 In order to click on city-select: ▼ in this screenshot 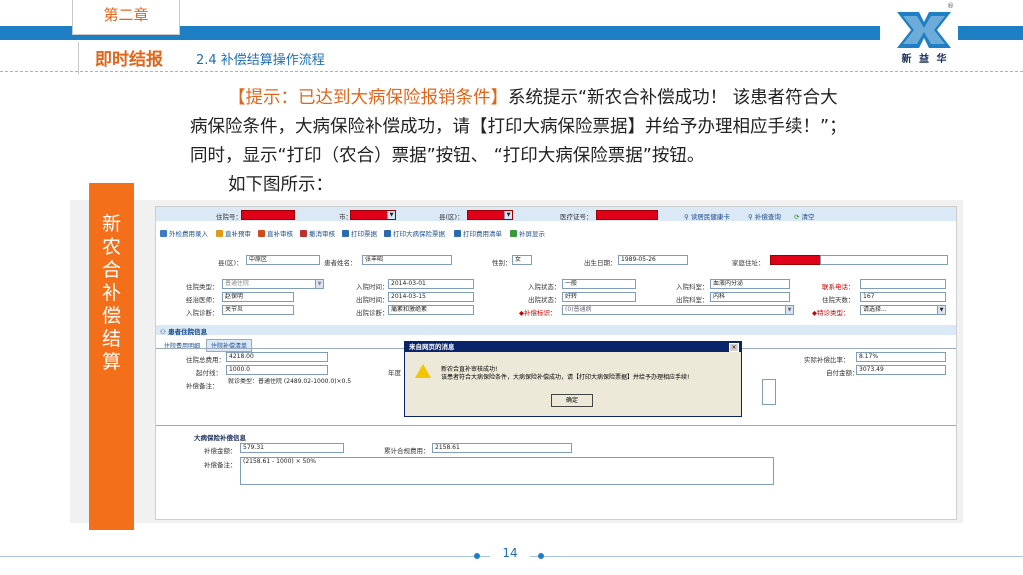, I will do `click(373, 215)`.